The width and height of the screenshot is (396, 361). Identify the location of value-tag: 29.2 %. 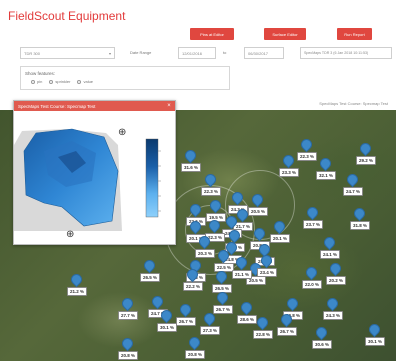
(366, 160).